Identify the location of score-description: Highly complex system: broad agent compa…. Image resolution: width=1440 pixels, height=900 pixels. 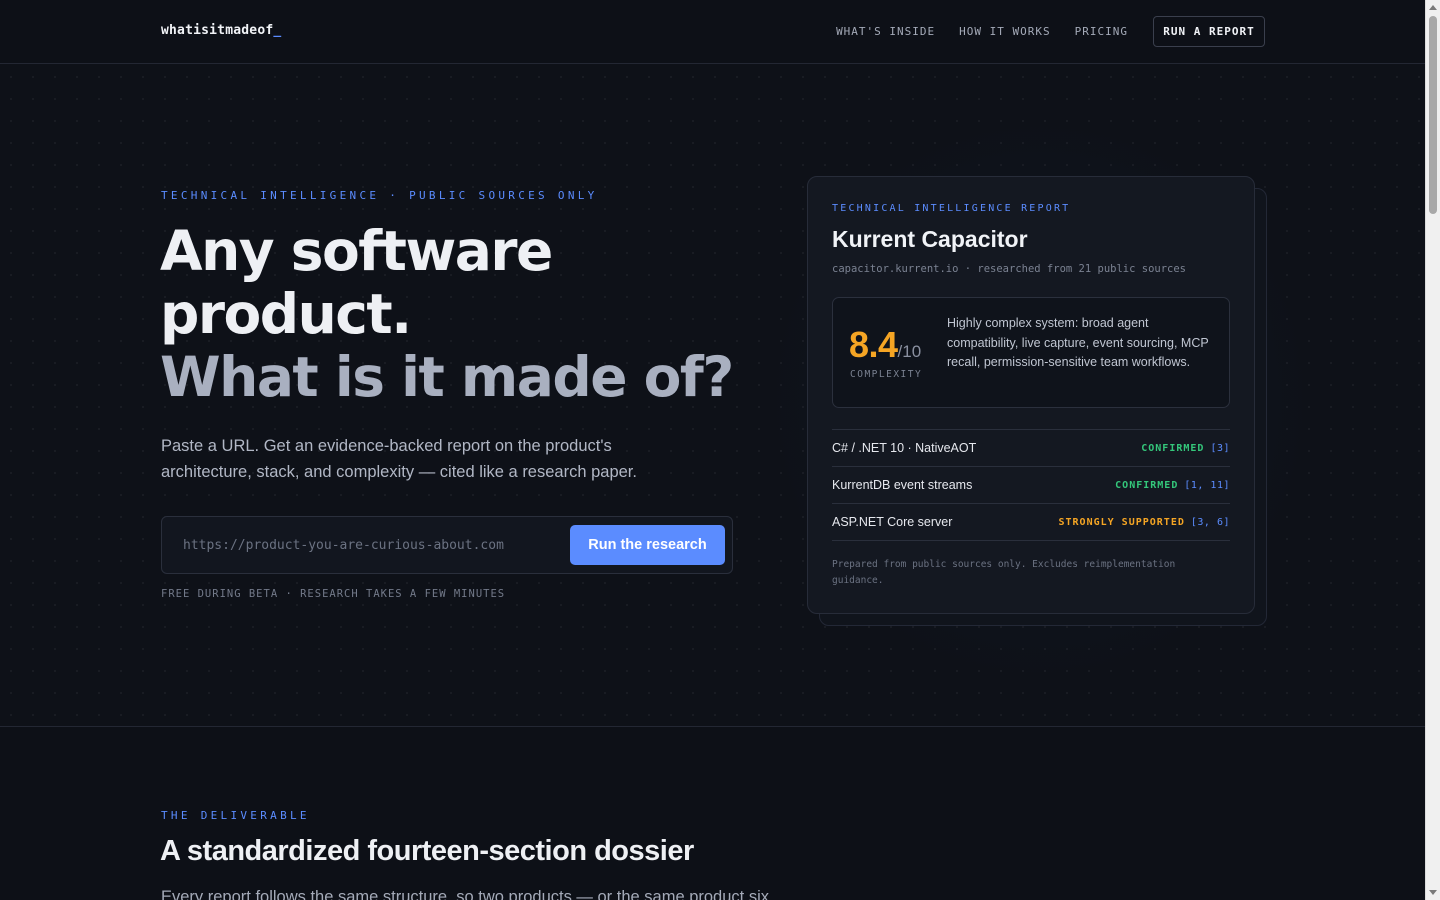
(1078, 342).